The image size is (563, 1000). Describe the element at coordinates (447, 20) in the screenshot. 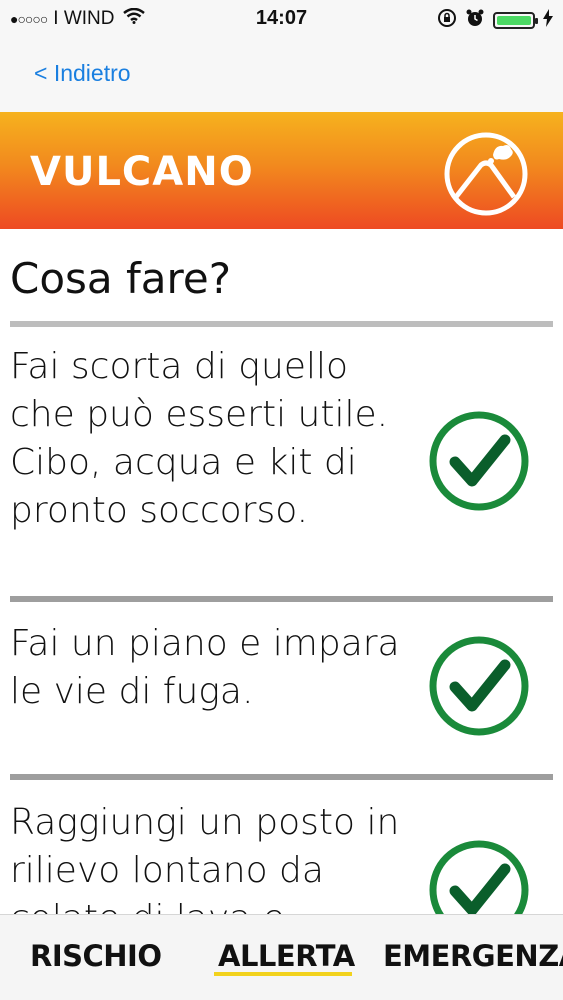

I see `rotation-lock-icon` at that location.